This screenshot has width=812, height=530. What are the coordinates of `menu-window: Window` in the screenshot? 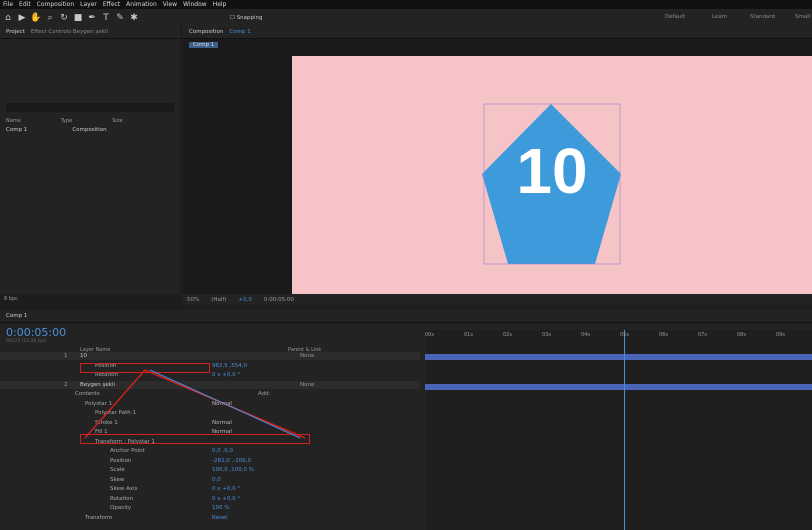 It's located at (195, 4).